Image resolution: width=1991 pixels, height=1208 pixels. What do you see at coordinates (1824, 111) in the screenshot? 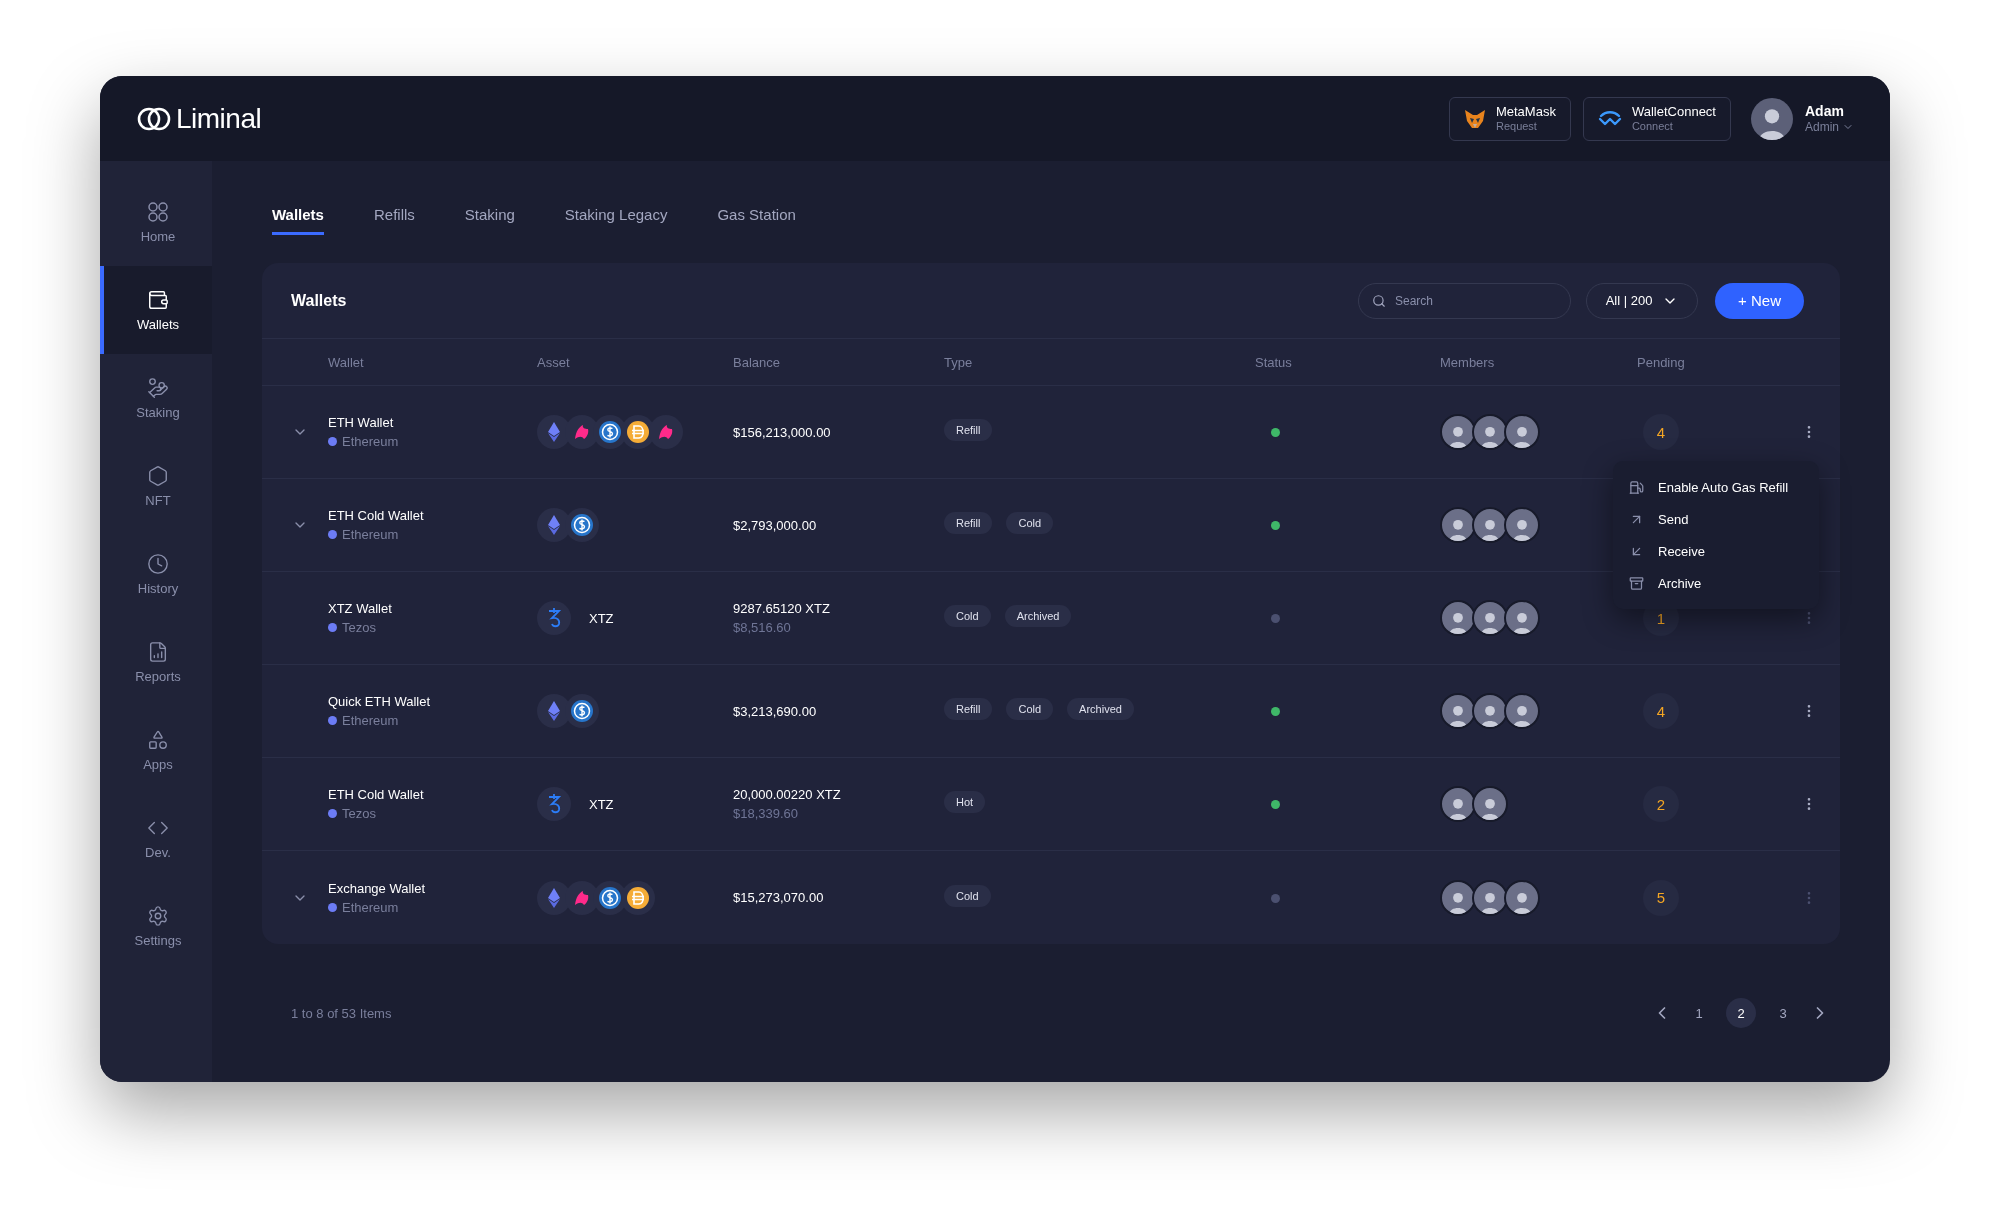
I see `user-name: Adam` at bounding box center [1824, 111].